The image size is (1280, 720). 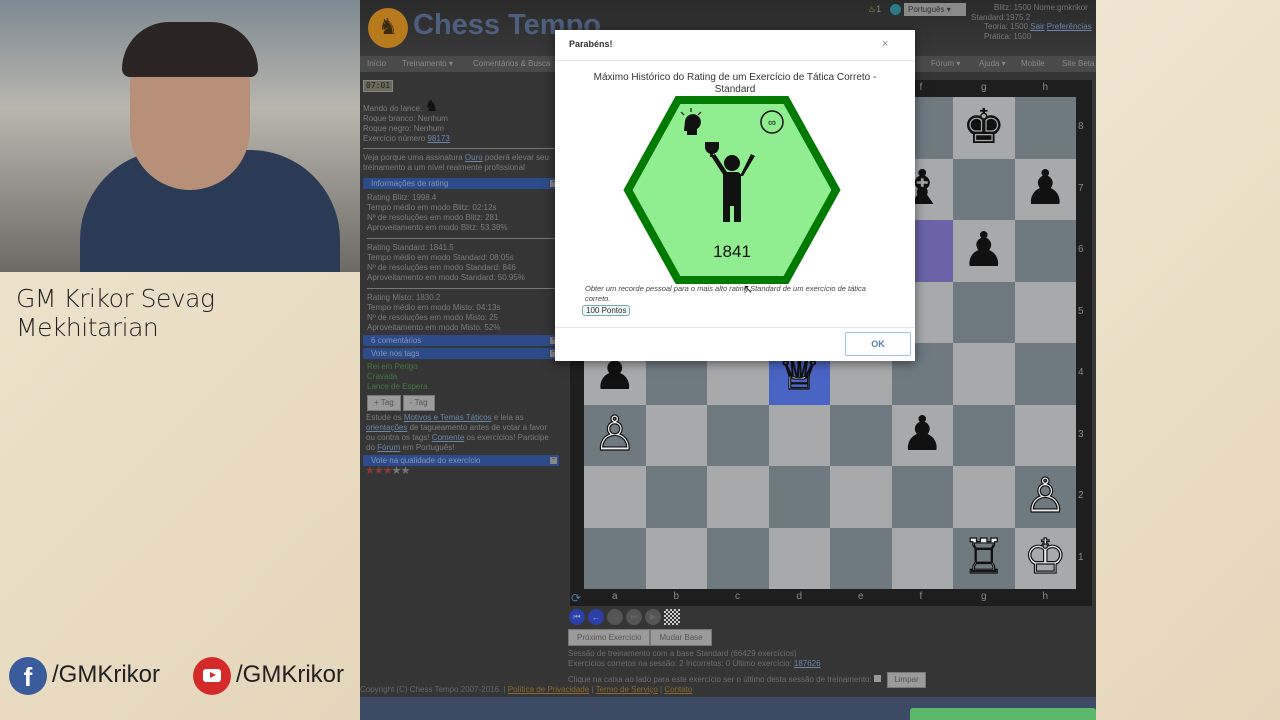 What do you see at coordinates (427, 64) in the screenshot?
I see `menu-treinamento: Treinamento ▾` at bounding box center [427, 64].